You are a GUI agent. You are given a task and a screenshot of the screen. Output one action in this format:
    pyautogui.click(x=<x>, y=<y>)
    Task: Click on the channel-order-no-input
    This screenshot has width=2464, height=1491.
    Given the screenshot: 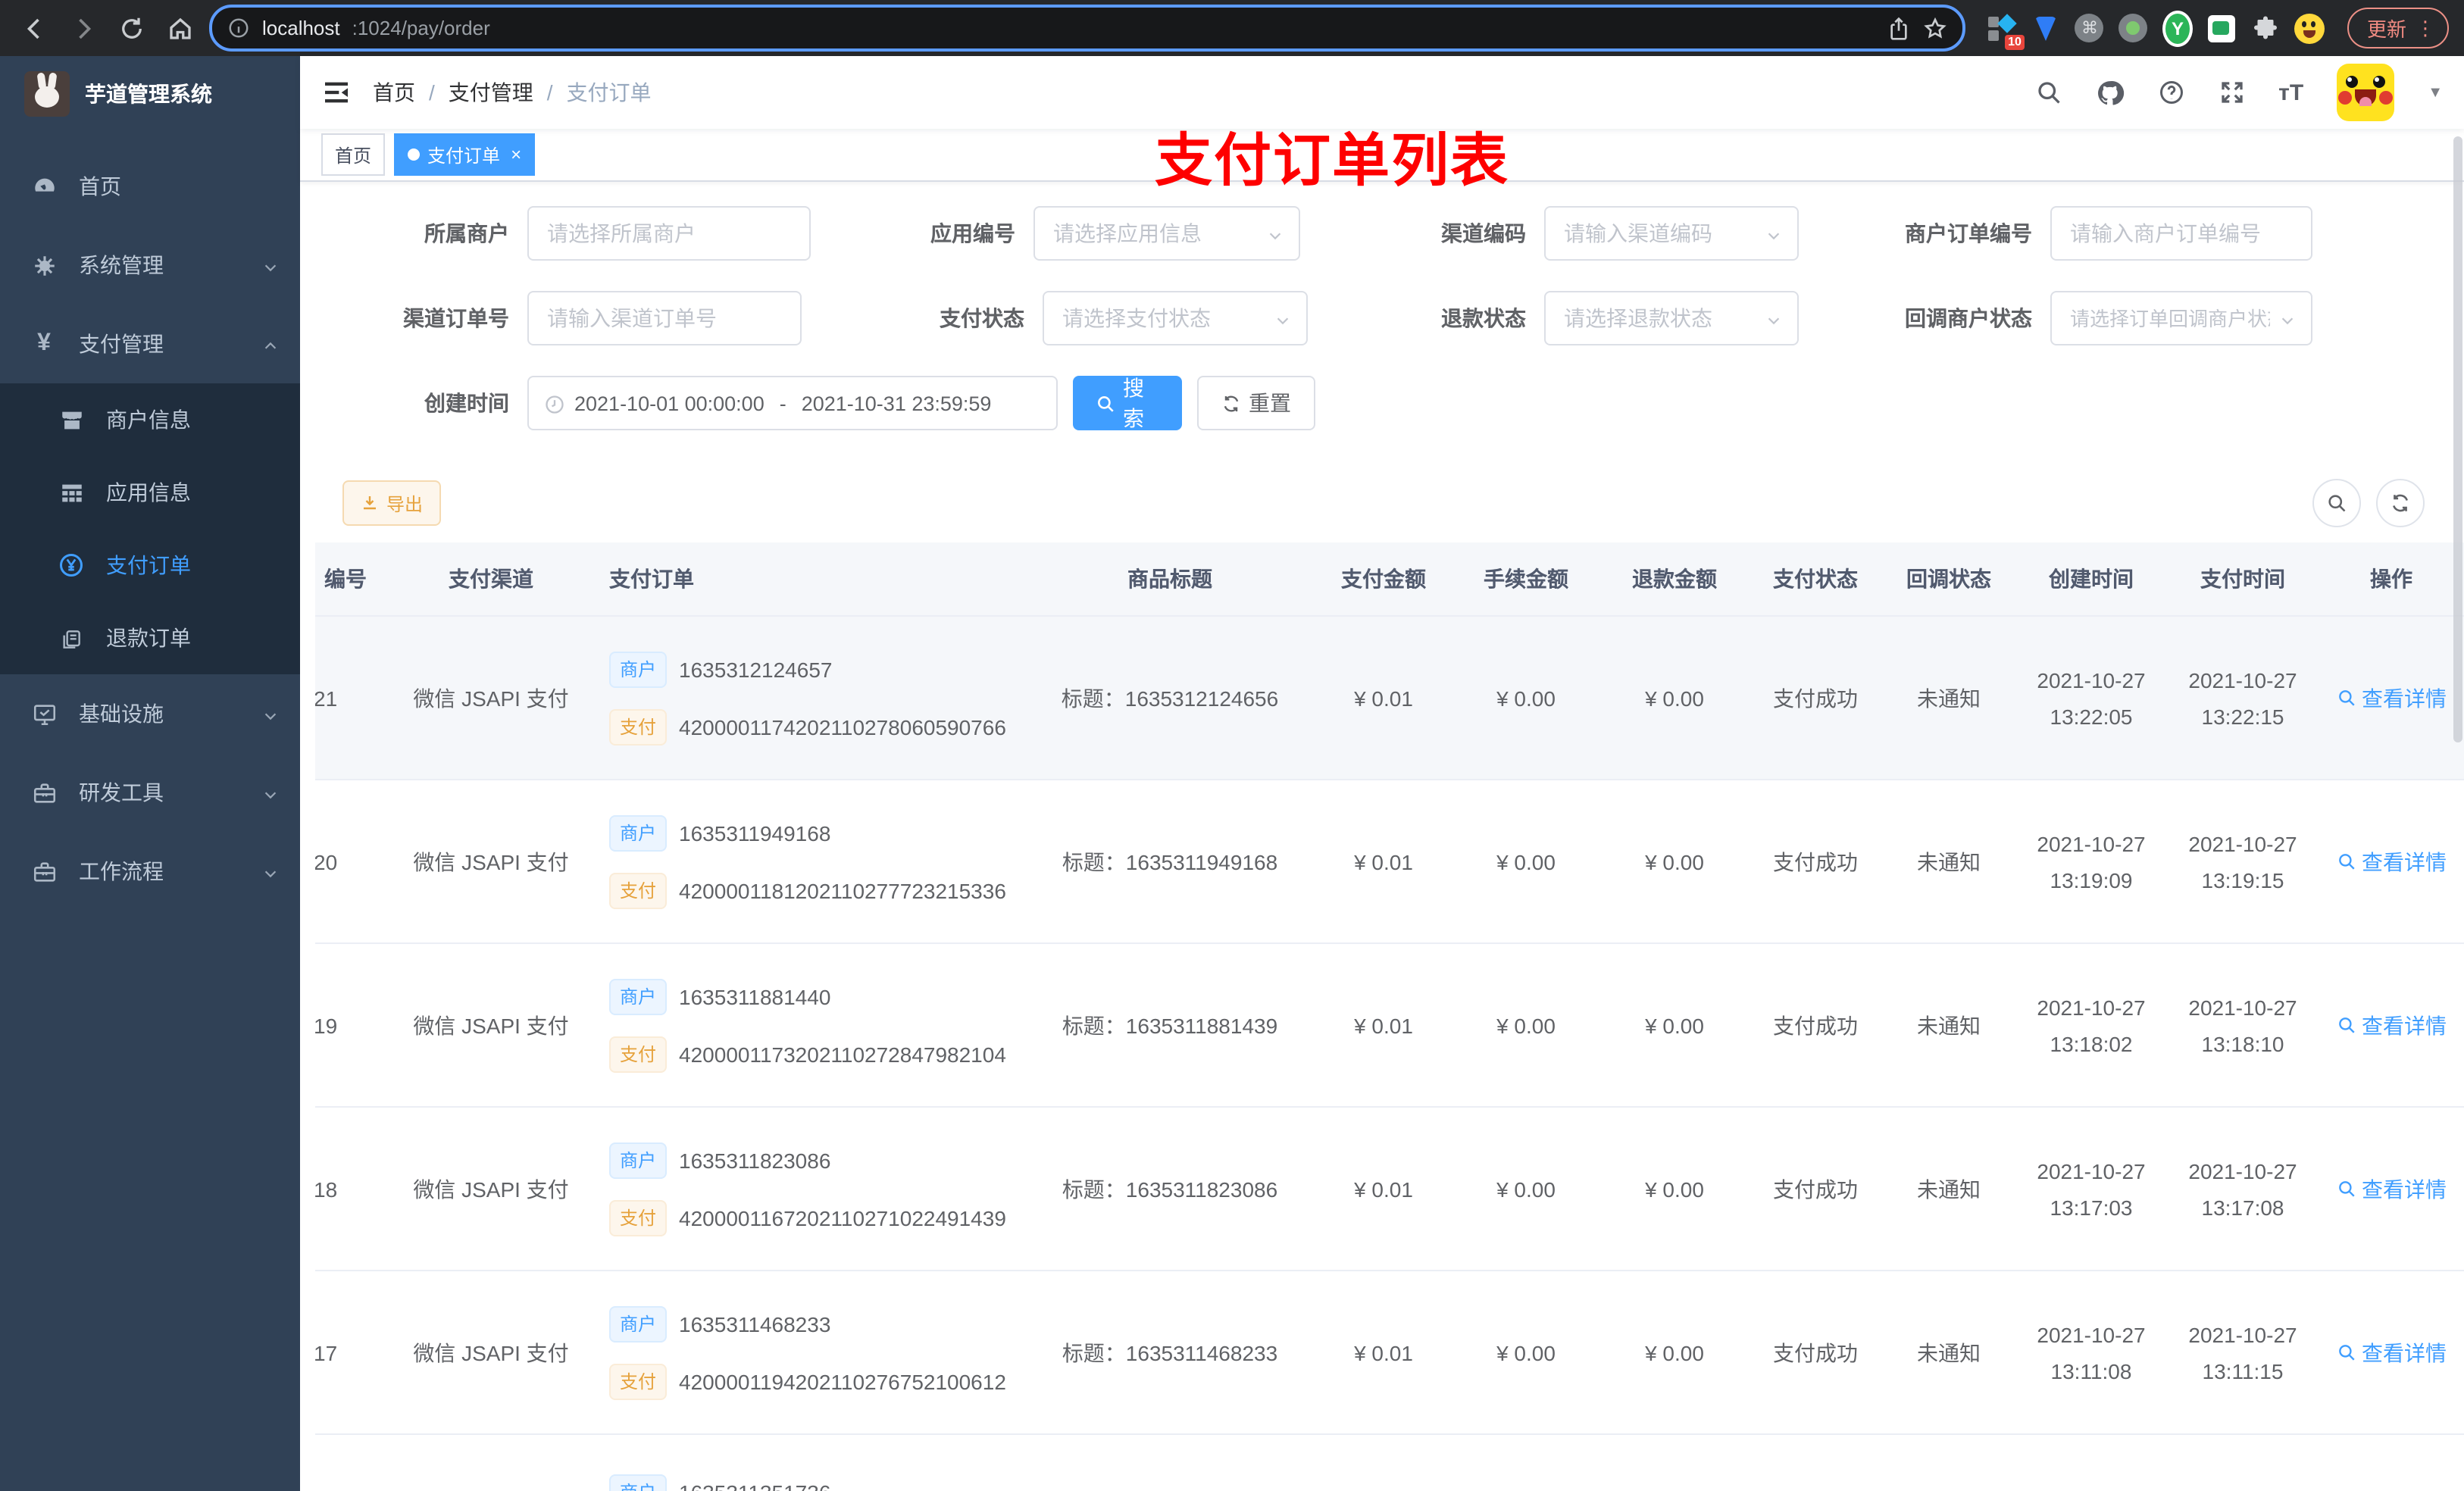 What is the action you would take?
    pyautogui.click(x=664, y=318)
    